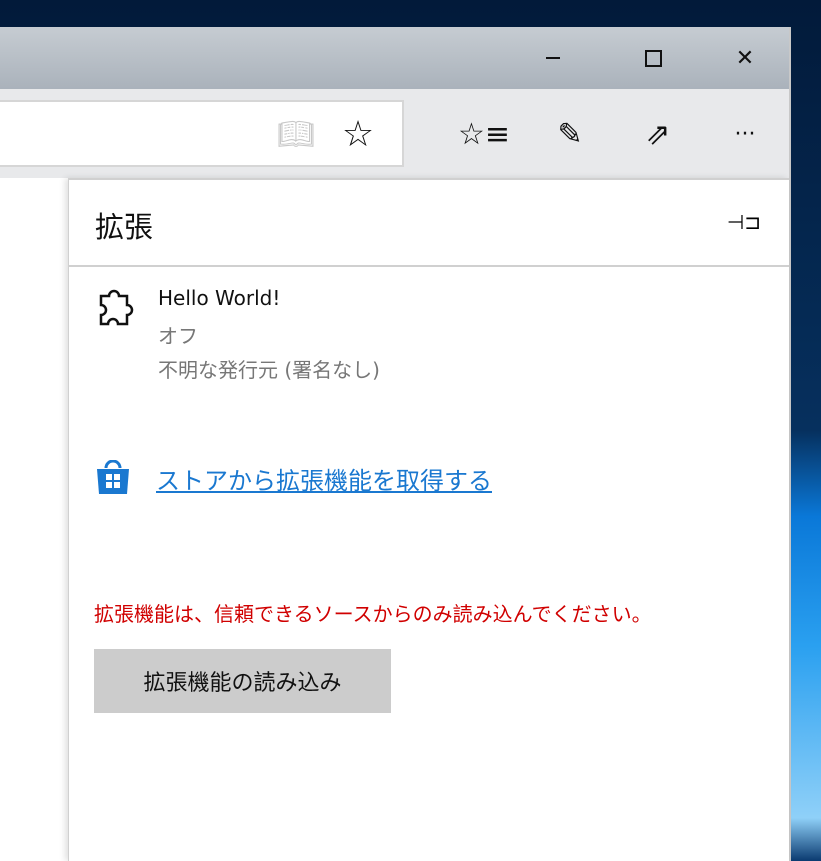 The width and height of the screenshot is (821, 861). What do you see at coordinates (324, 478) in the screenshot?
I see `store-link: ストアから拡張機能を取得する` at bounding box center [324, 478].